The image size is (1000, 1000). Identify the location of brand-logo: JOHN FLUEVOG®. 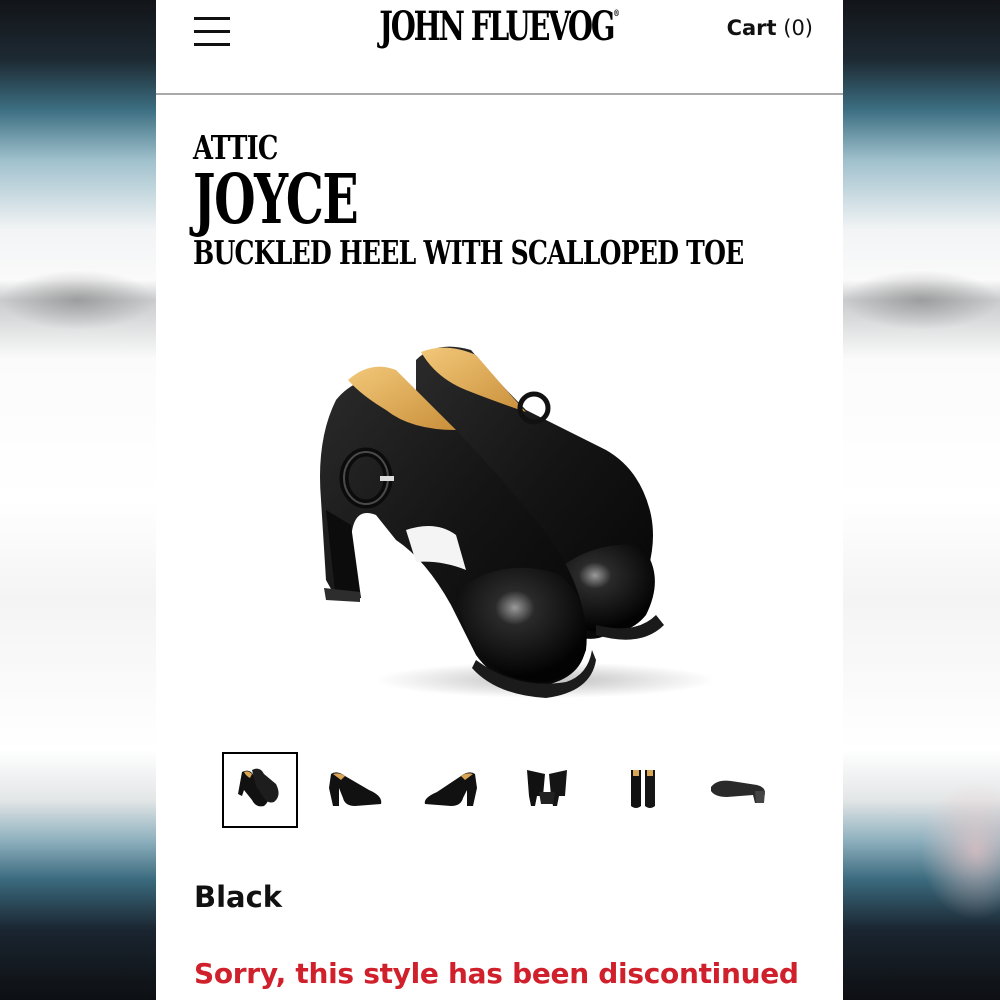
(499, 26).